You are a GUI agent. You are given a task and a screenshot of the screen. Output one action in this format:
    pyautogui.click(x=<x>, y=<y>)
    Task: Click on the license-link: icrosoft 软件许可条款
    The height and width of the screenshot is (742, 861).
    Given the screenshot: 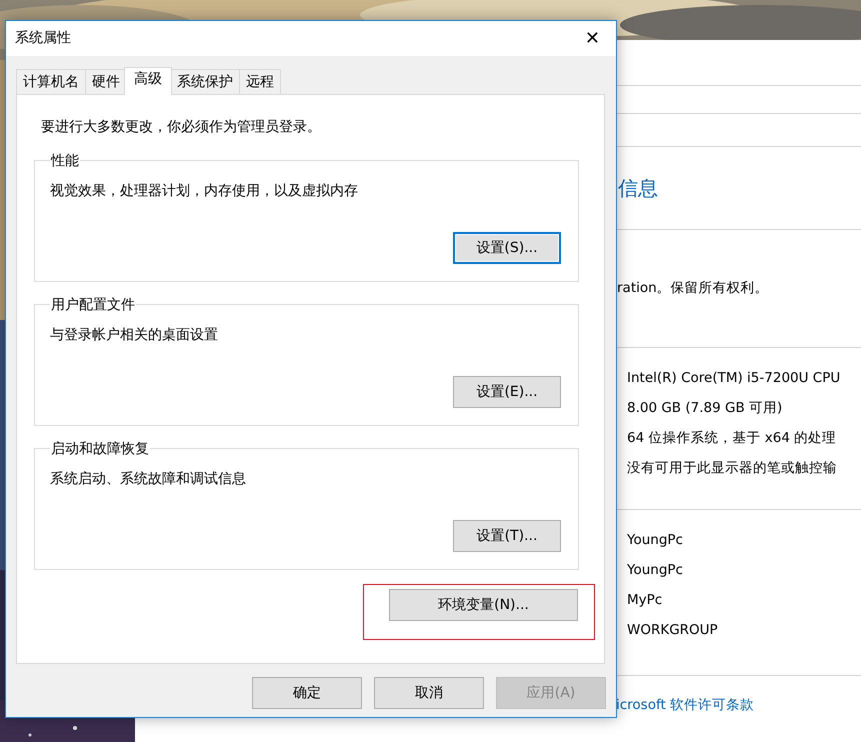 What is the action you would take?
    pyautogui.click(x=685, y=705)
    